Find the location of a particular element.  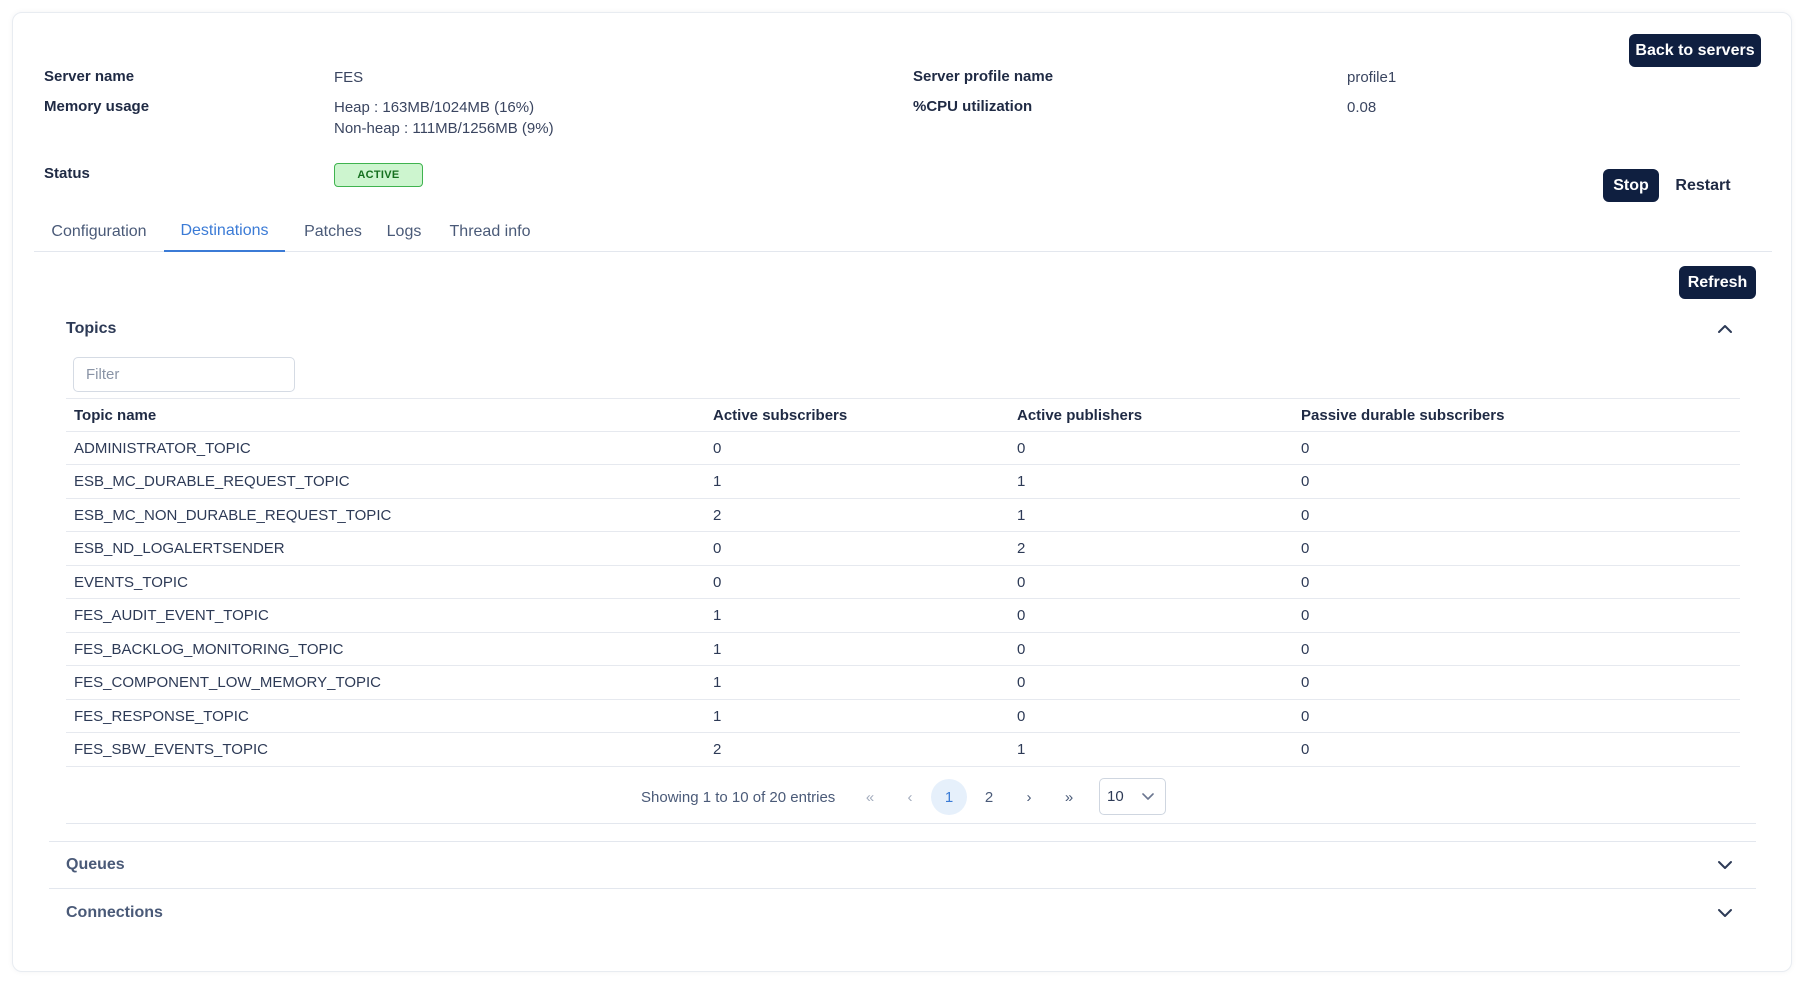

column-header-active-subscribers: Active subscribers is located at coordinates (780, 415).